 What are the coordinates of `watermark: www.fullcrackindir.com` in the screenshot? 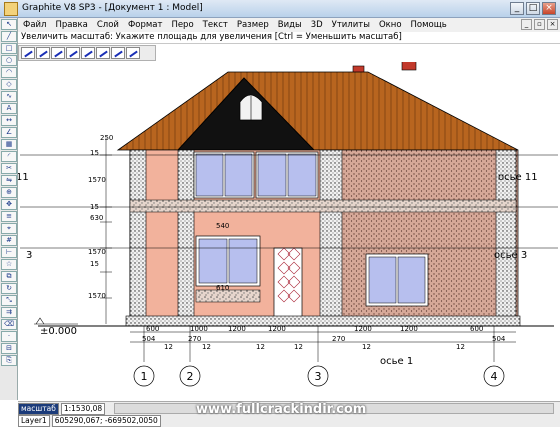 It's located at (281, 409).